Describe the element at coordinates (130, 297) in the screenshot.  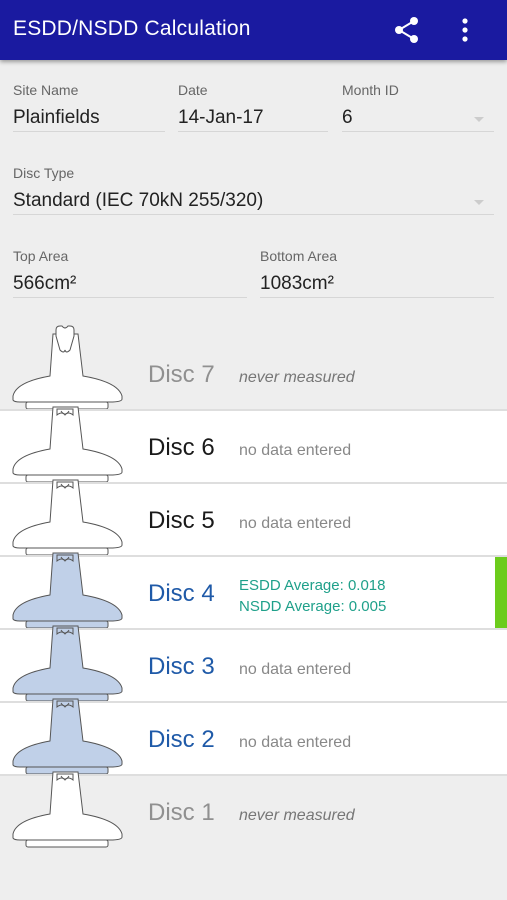
I see `top-area-underline` at that location.